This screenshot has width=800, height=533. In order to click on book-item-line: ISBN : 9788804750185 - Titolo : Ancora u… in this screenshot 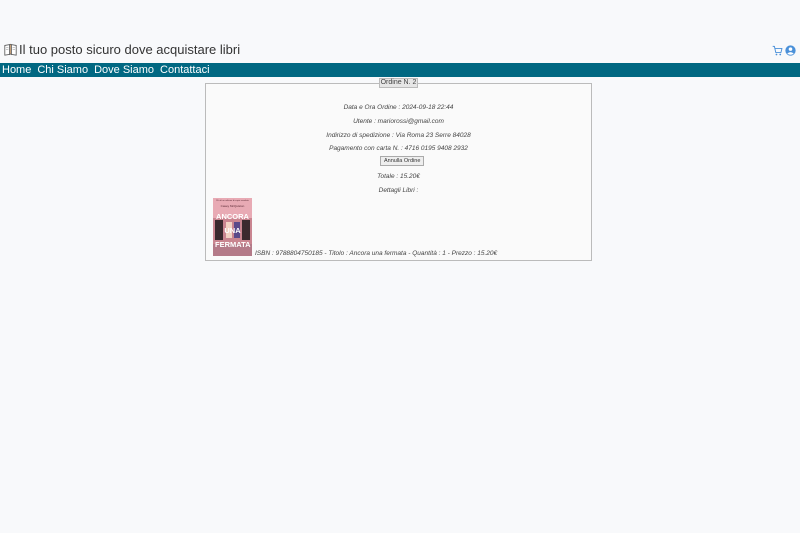, I will do `click(376, 253)`.